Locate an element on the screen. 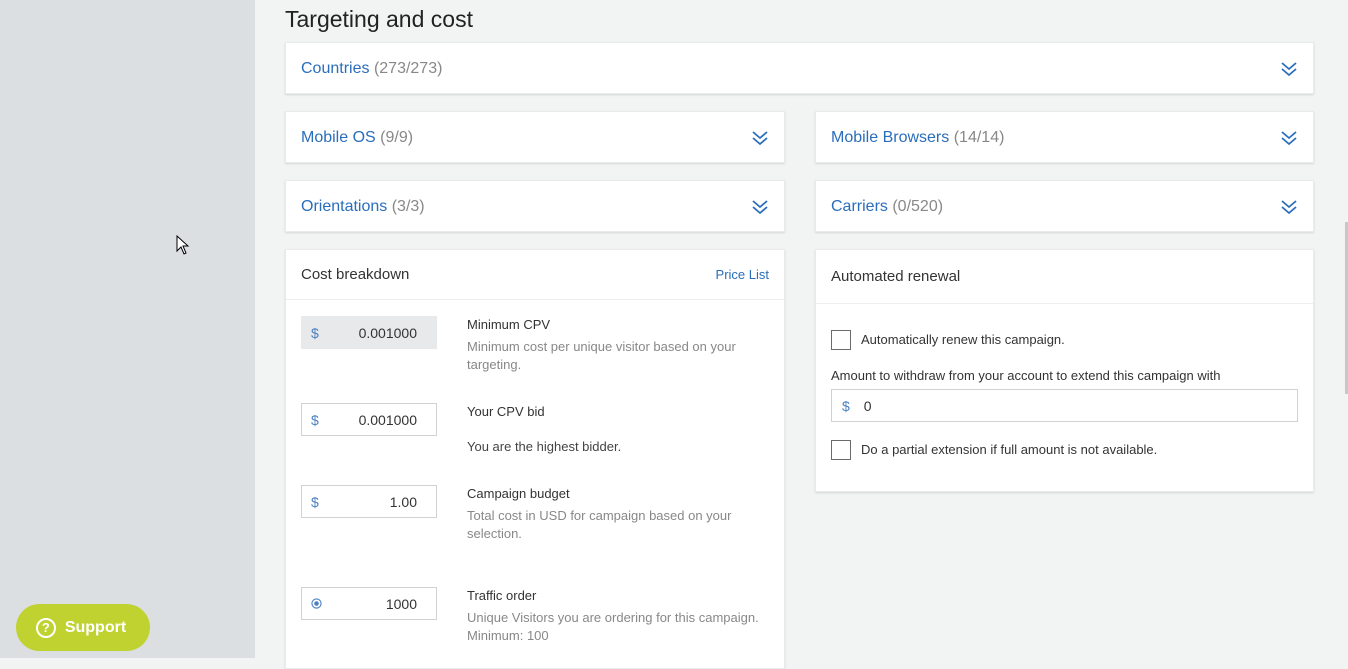 The height and width of the screenshot is (669, 1348). cpv-bid-input: $ 0.001000 is located at coordinates (369, 419).